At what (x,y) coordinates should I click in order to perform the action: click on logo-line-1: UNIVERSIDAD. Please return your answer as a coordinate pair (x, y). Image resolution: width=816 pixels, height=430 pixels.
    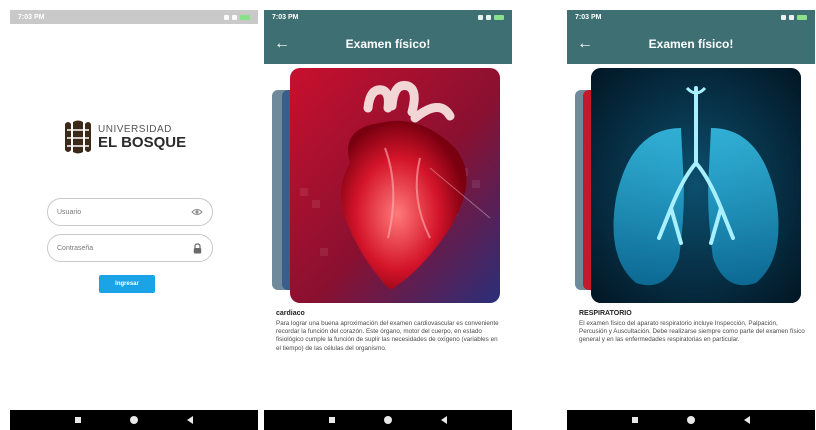
    Looking at the image, I should click on (135, 129).